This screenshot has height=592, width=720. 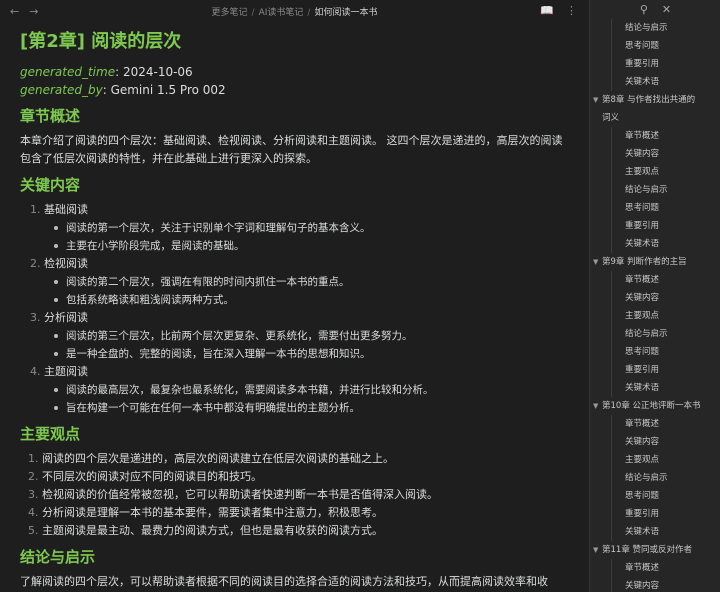 What do you see at coordinates (311, 354) in the screenshot?
I see `sub-list-item: 是一种全盘的、完整的阅读，旨在深入理解一本书的思想和知识。` at bounding box center [311, 354].